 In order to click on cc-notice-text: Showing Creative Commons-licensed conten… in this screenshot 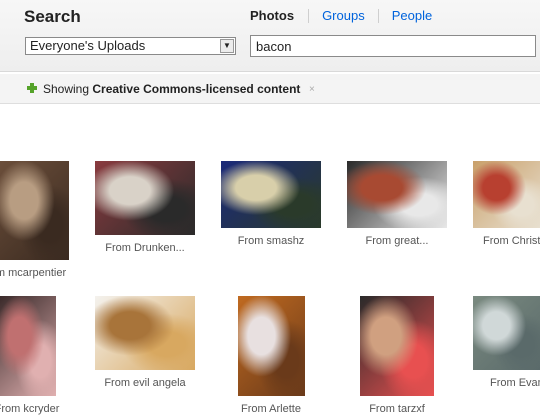, I will do `click(172, 89)`.